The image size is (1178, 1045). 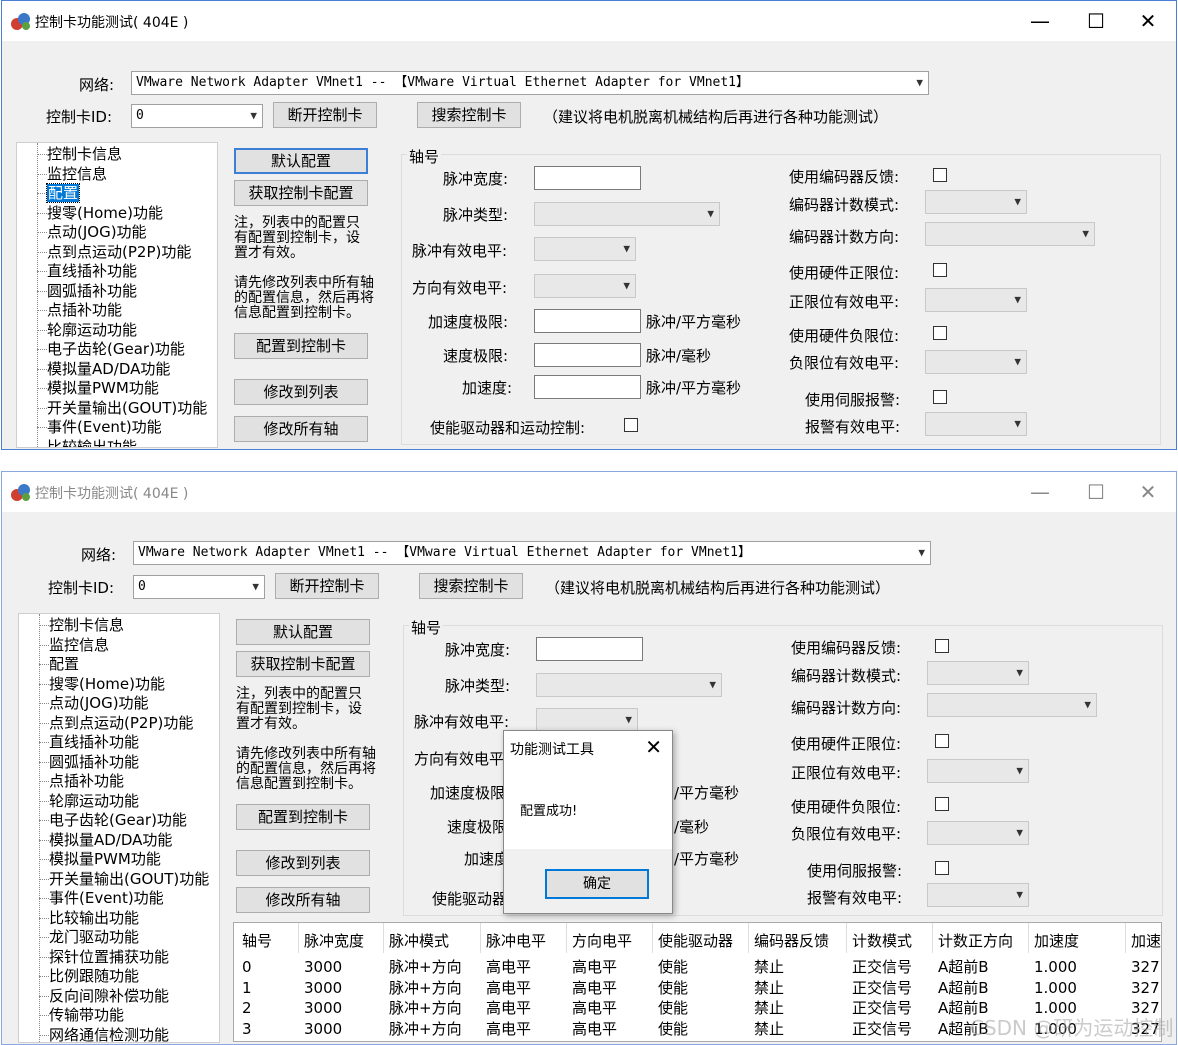 What do you see at coordinates (109, 957) in the screenshot?
I see `tree-item: 探针位置捕获功能` at bounding box center [109, 957].